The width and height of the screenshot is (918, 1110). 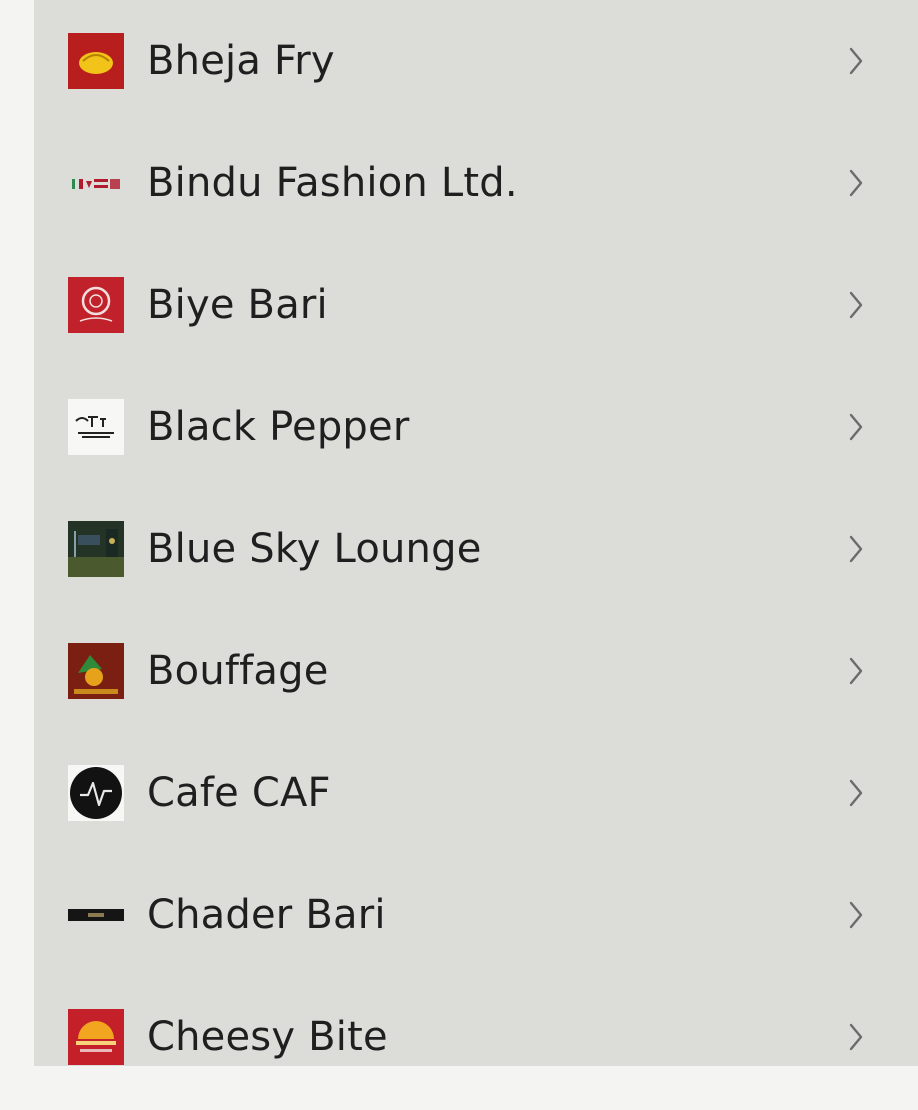 What do you see at coordinates (278, 427) in the screenshot?
I see `list-item-label: Black Pepper` at bounding box center [278, 427].